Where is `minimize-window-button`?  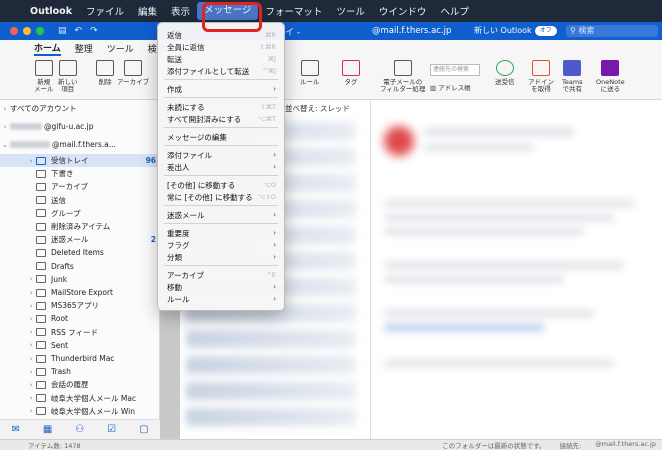 minimize-window-button is located at coordinates (27, 31).